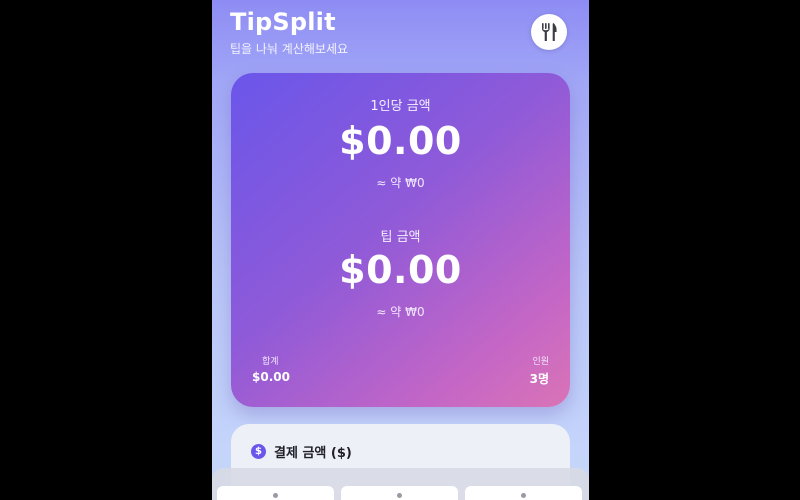 Image resolution: width=800 pixels, height=500 pixels. Describe the element at coordinates (283, 22) in the screenshot. I see `app-title: TipSplit` at that location.